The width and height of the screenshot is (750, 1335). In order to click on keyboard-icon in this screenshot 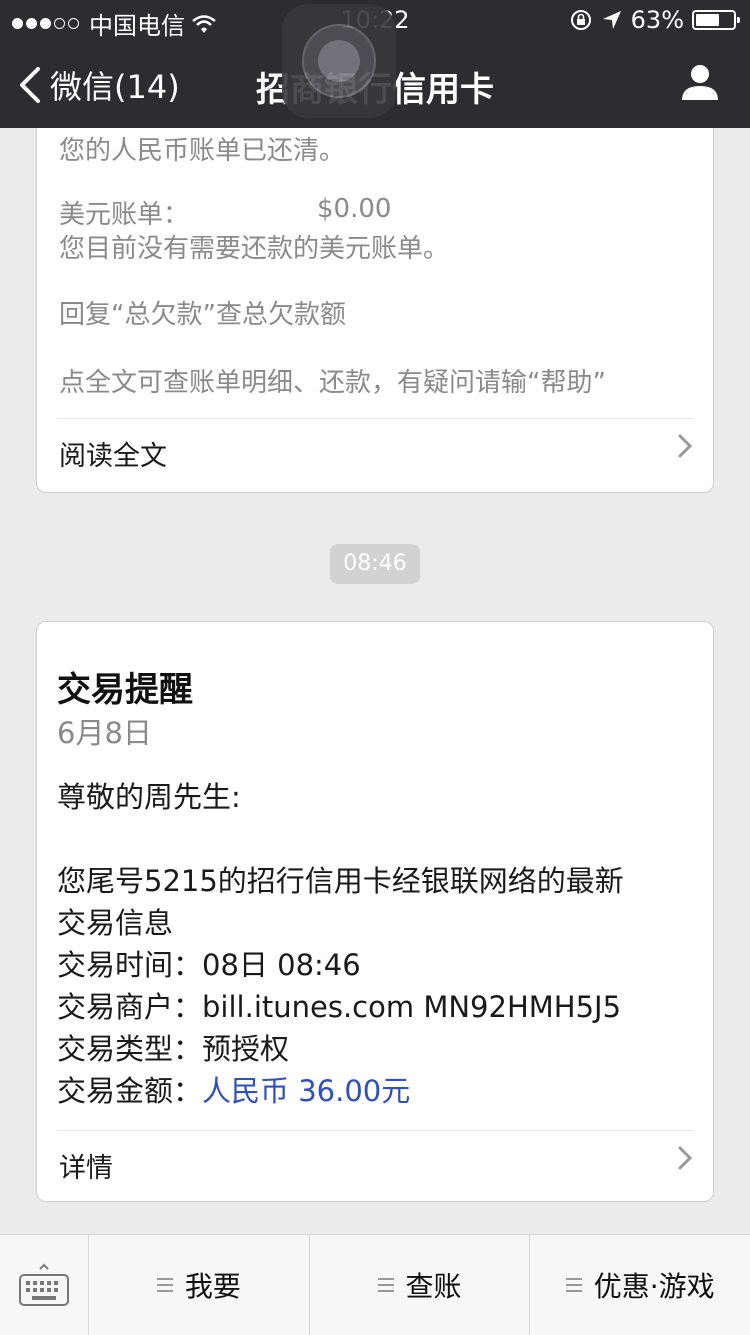, I will do `click(44, 1284)`.